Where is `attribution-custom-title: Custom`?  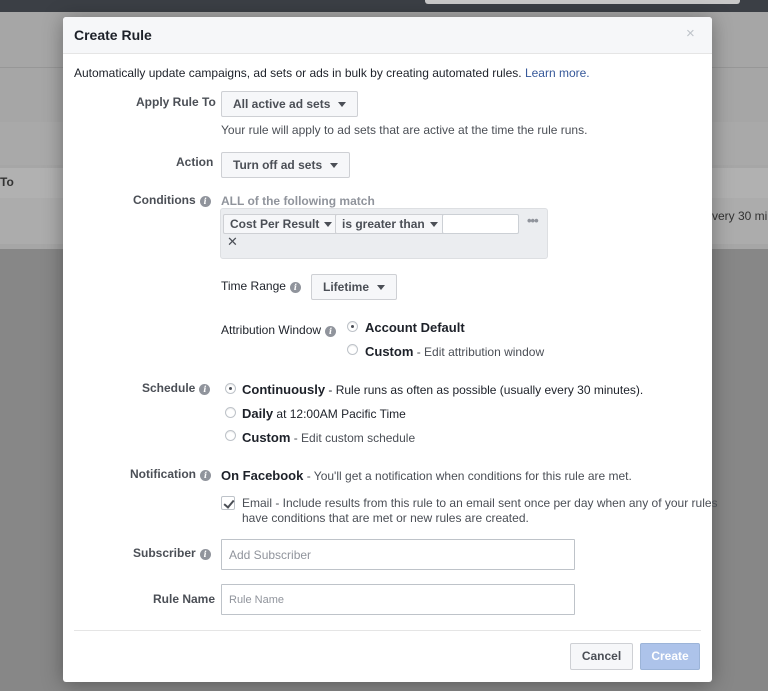 attribution-custom-title: Custom is located at coordinates (389, 351).